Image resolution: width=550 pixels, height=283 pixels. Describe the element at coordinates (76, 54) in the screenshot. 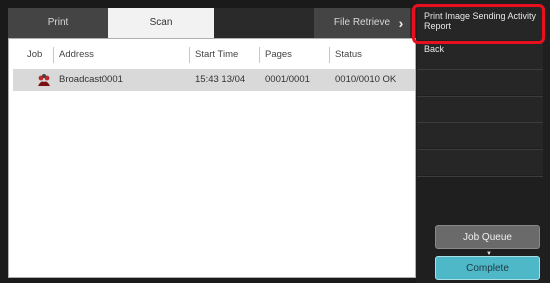

I see `column-header-address: Address` at that location.